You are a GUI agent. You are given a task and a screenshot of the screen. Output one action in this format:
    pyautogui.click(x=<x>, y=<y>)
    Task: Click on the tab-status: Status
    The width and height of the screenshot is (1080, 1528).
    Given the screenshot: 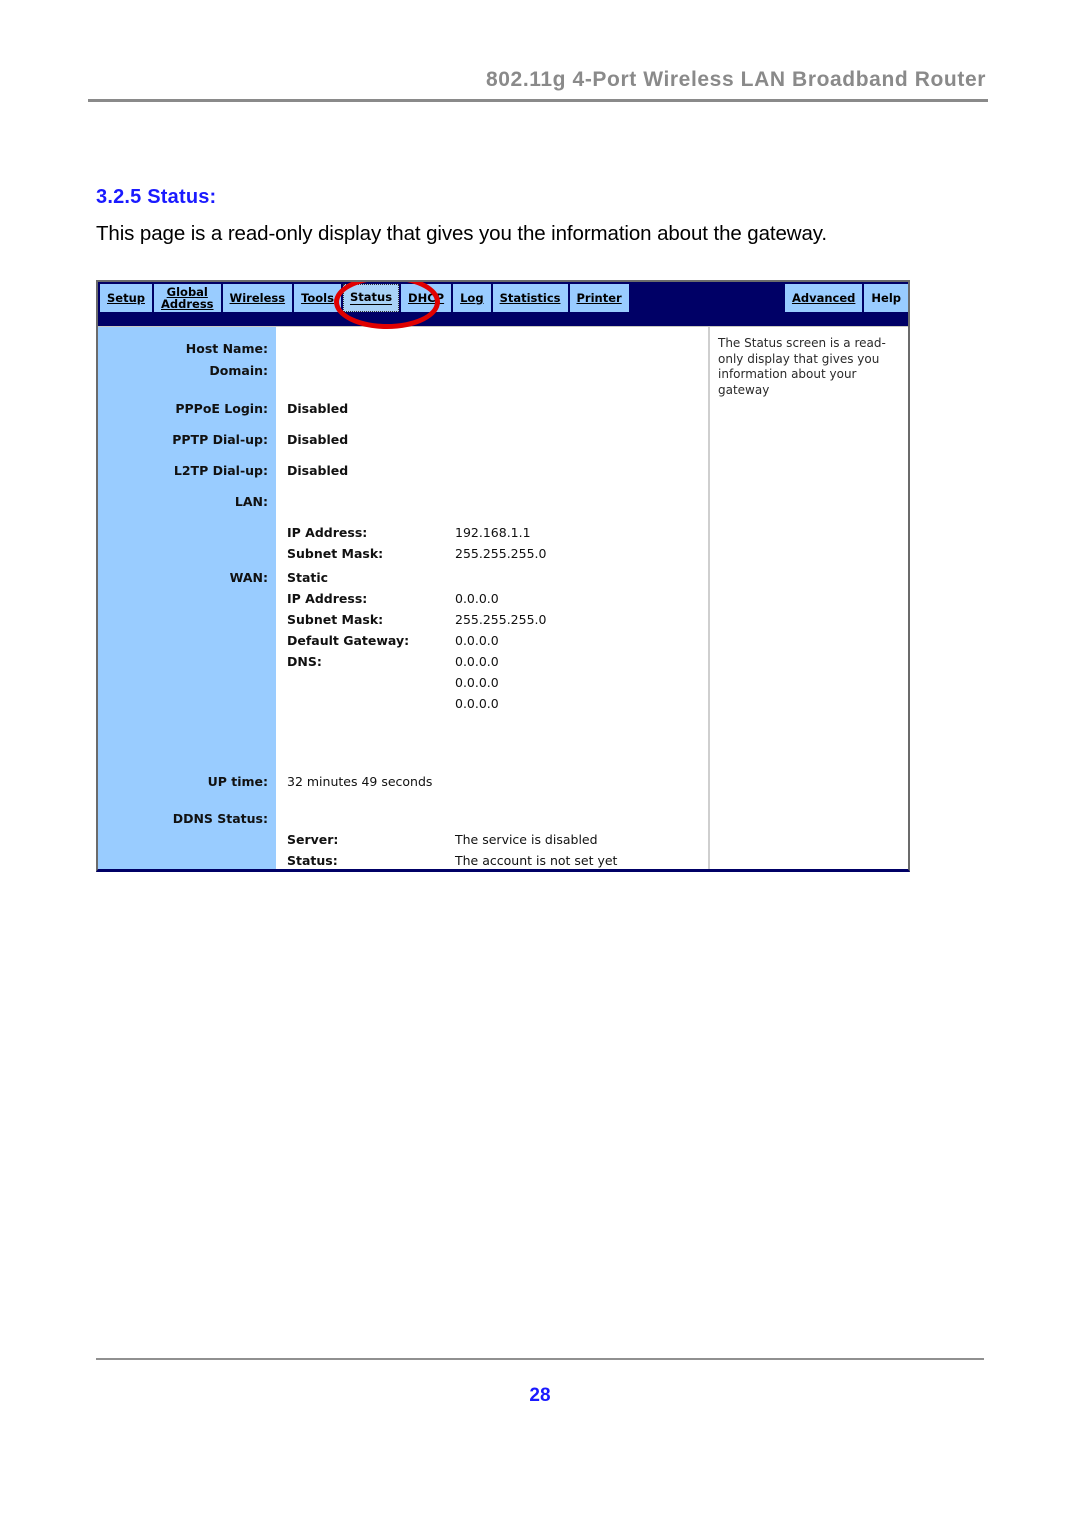 What is the action you would take?
    pyautogui.click(x=371, y=298)
    